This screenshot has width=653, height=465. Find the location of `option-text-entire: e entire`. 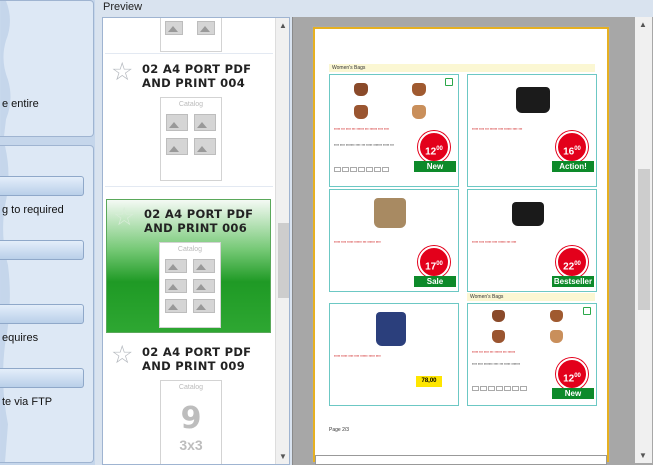

option-text-entire: e entire is located at coordinates (20, 104).